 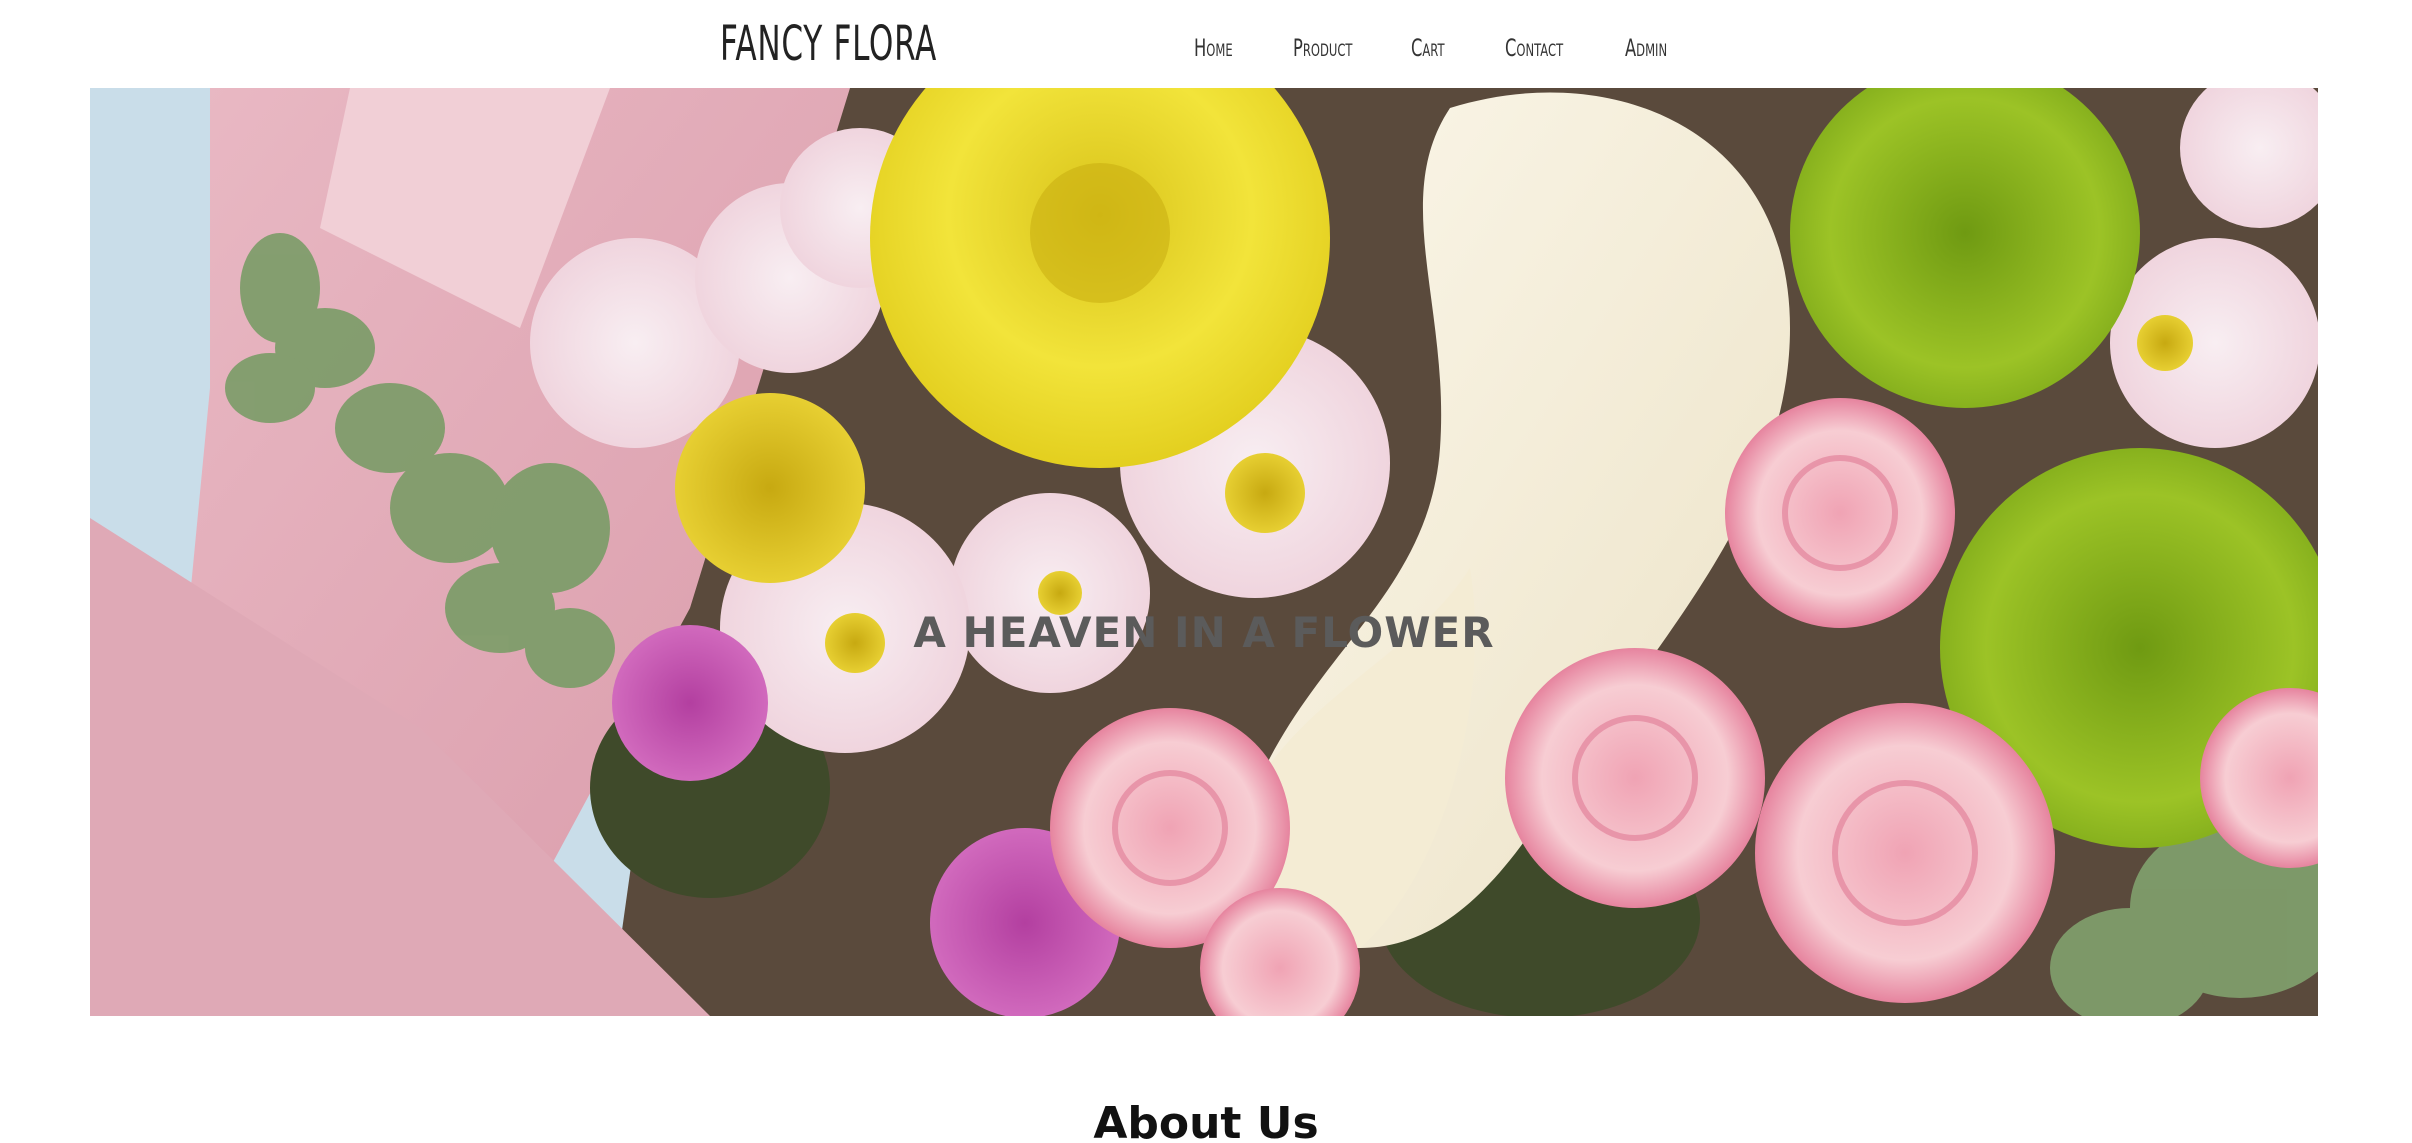 What do you see at coordinates (1428, 48) in the screenshot?
I see `nav-cart: Cart` at bounding box center [1428, 48].